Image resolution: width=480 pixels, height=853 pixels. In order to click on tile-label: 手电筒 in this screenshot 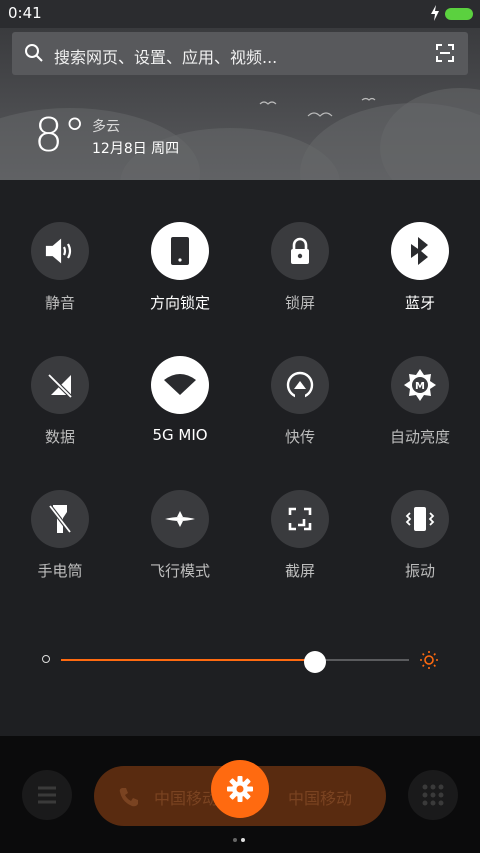, I will do `click(60, 571)`.